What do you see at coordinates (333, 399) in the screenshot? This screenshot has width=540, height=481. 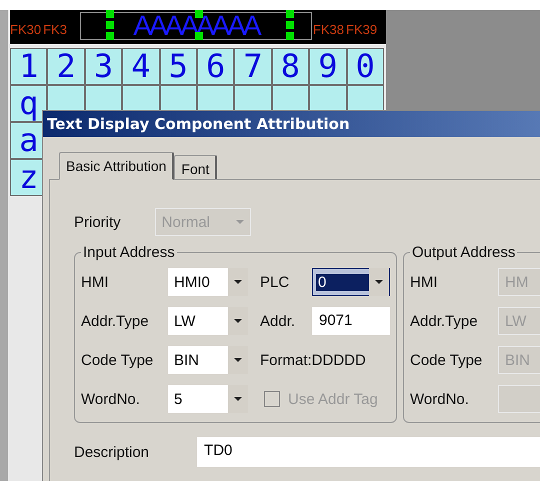 I see `checkbox-label: Use Addr Tag` at bounding box center [333, 399].